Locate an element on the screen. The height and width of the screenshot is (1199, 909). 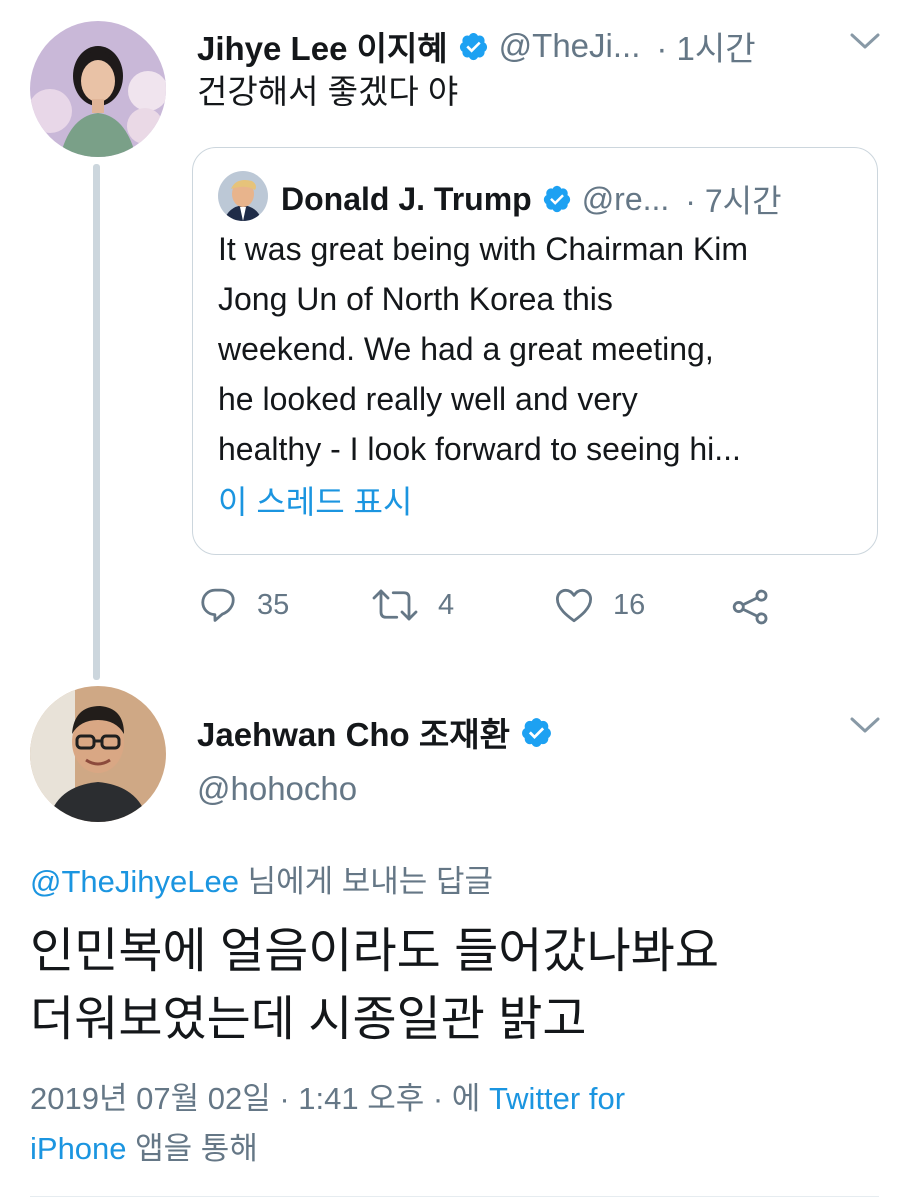
reply-to-handle-link: @TheJihyeLee is located at coordinates (134, 881).